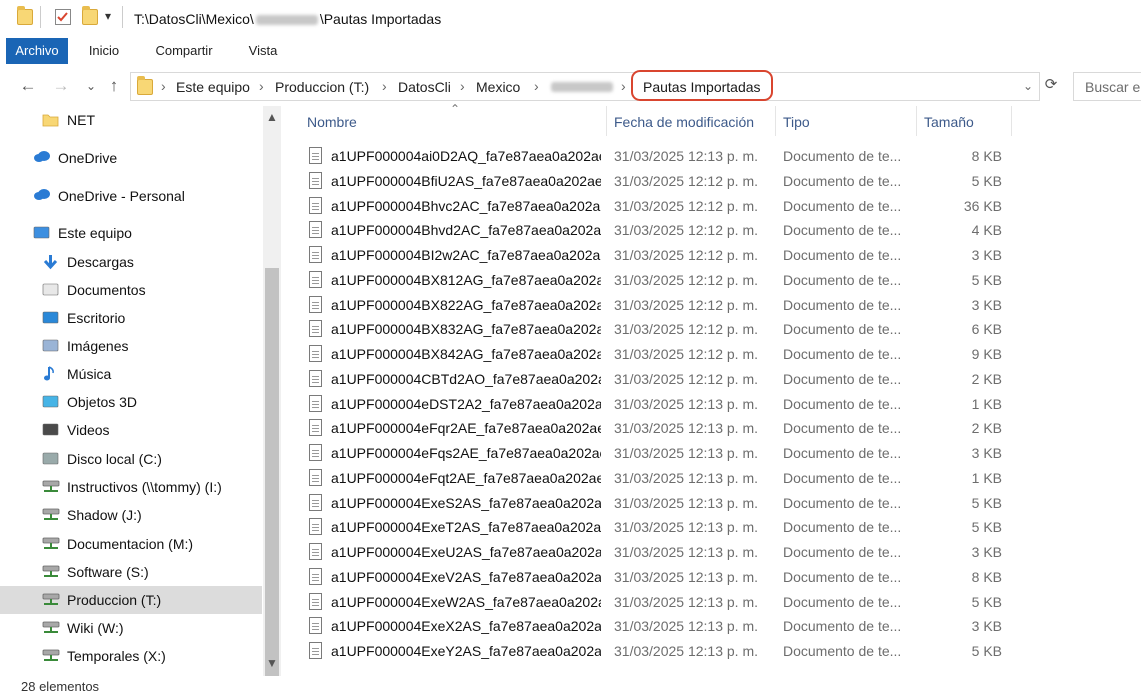 Image resolution: width=1141 pixels, height=695 pixels. What do you see at coordinates (61, 86) in the screenshot?
I see `forward-button: →` at bounding box center [61, 86].